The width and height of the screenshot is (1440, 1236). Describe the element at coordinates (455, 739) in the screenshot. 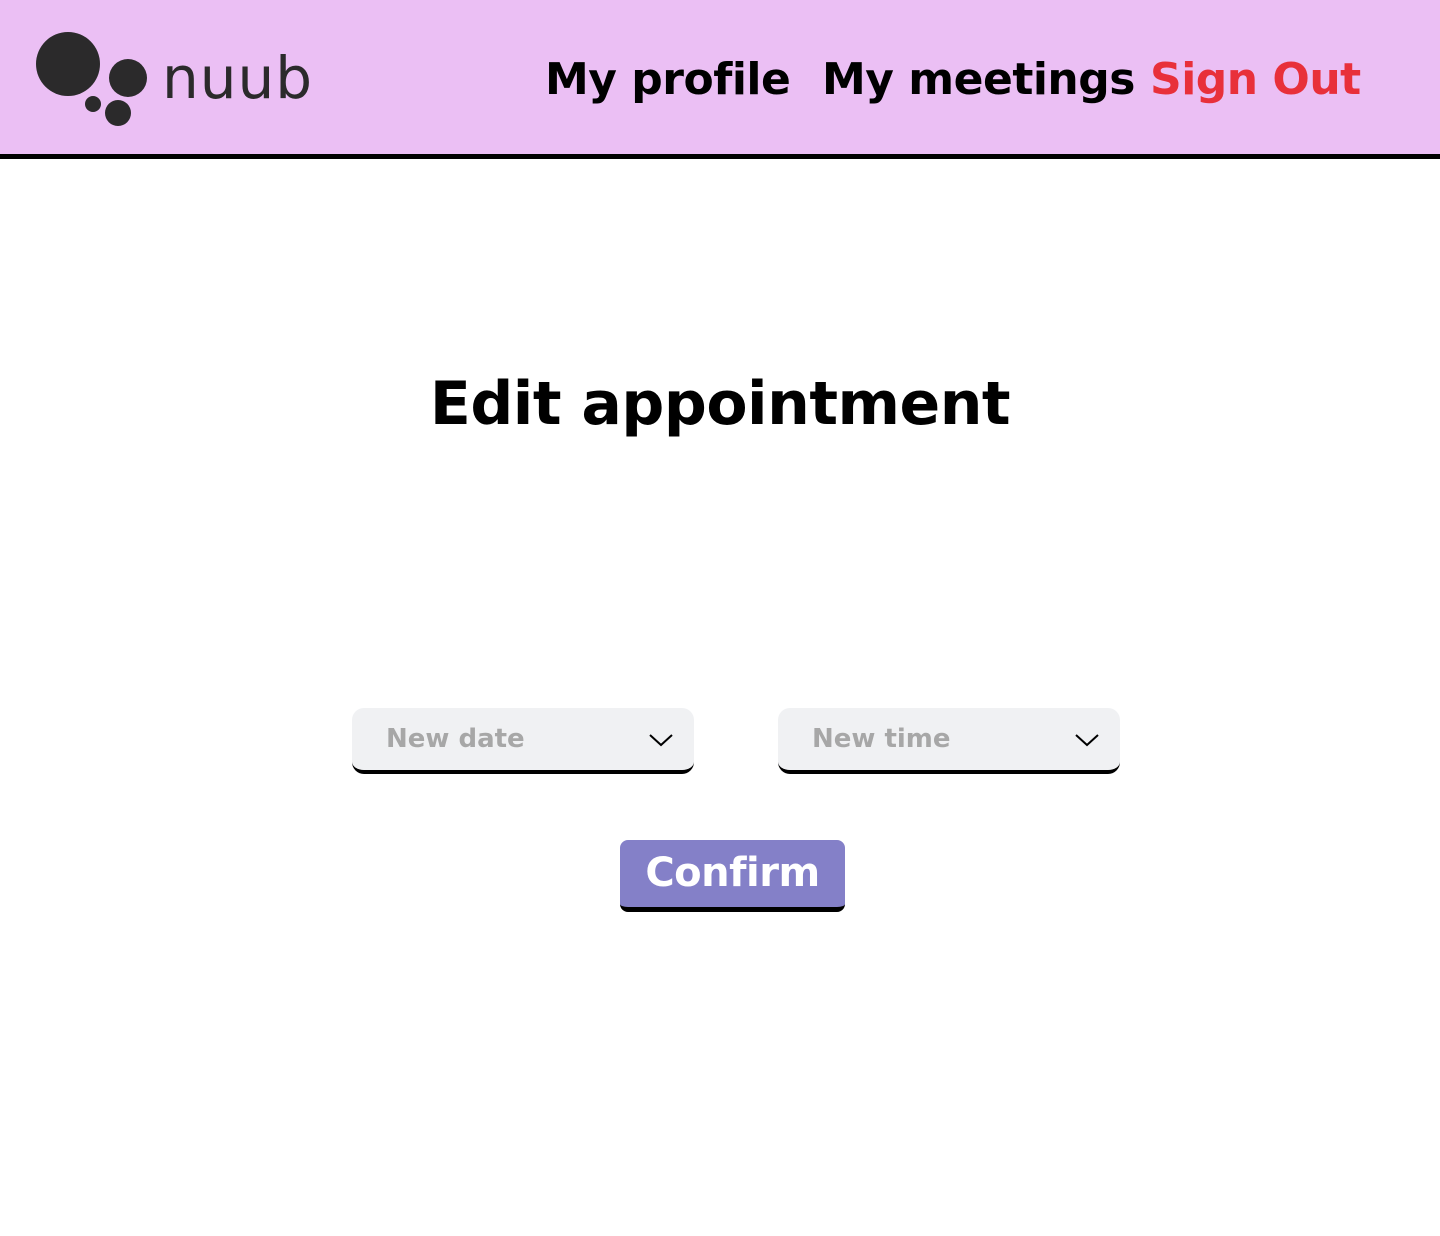

I see `new-date-placeholder: New date` at that location.